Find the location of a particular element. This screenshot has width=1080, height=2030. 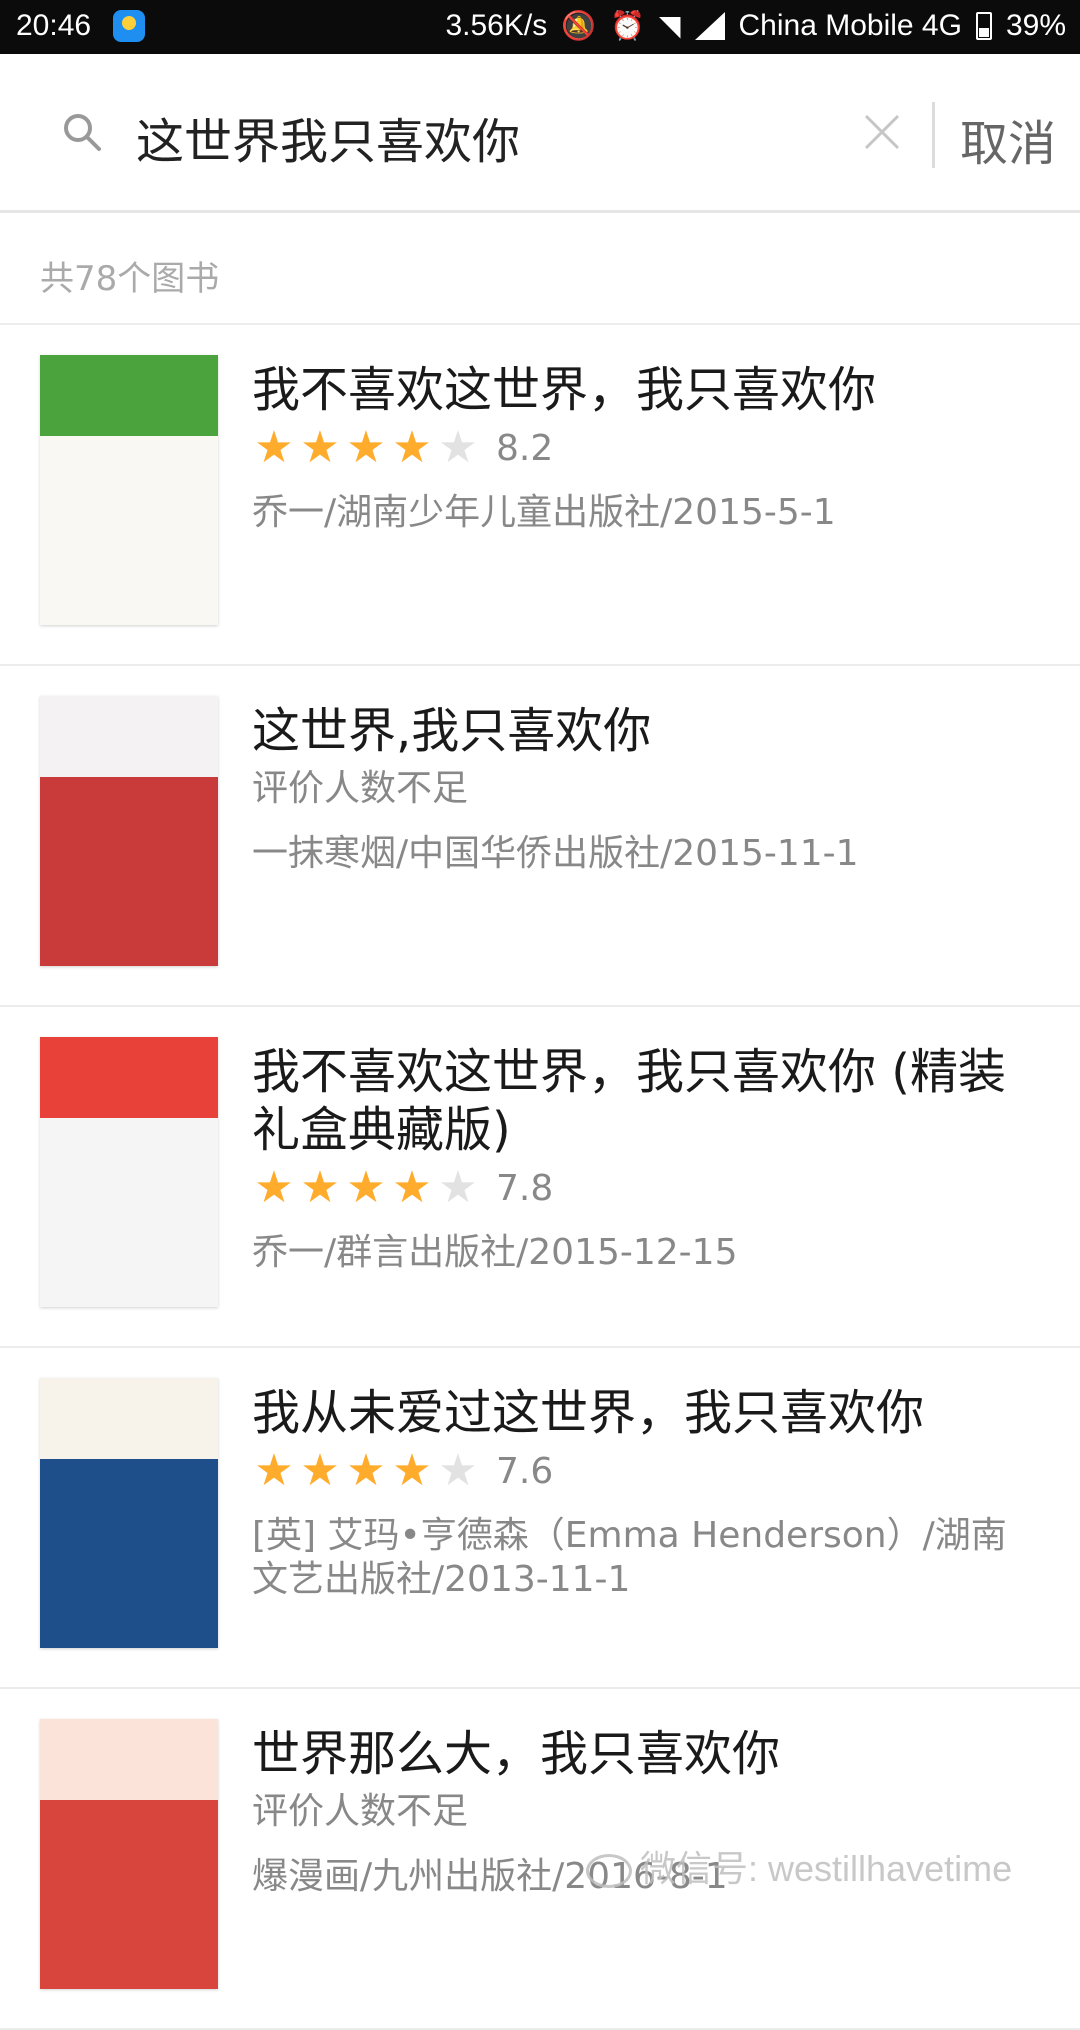

status-indicators: 3.56K/s 🔕 ⏰ ◥ China Mobile 4G 39% is located at coordinates (755, 26).